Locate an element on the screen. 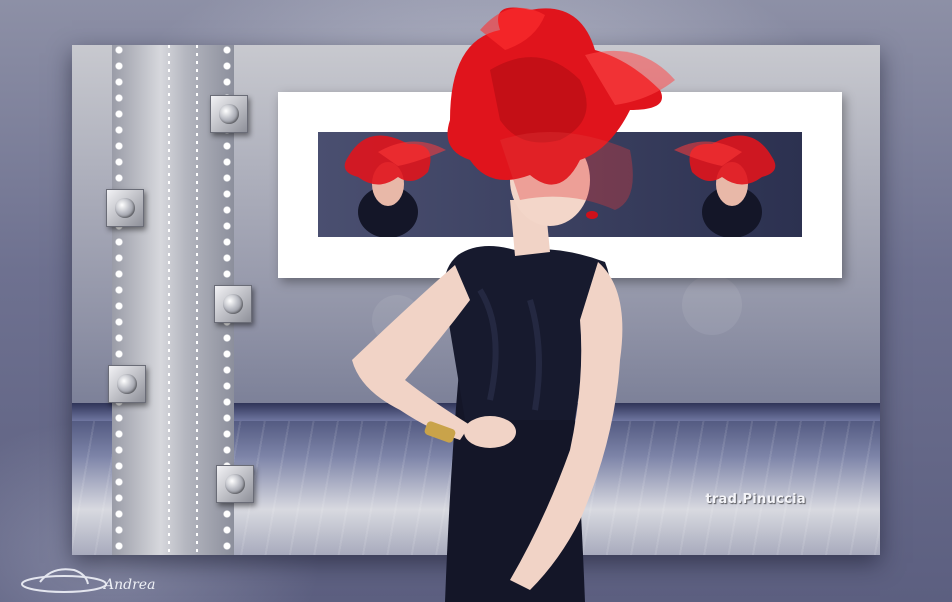 The image size is (952, 602). chain-decoration is located at coordinates (119, 300).